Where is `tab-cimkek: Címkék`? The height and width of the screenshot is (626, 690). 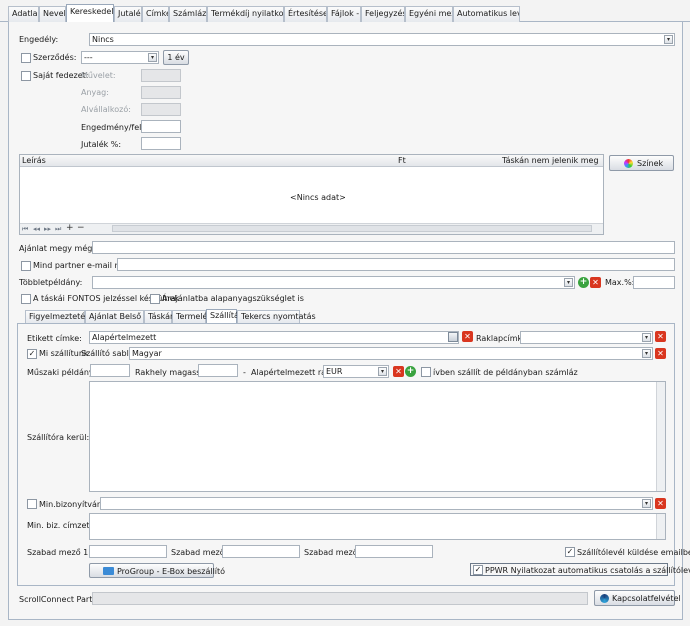 tab-cimkek: Címkék is located at coordinates (155, 14).